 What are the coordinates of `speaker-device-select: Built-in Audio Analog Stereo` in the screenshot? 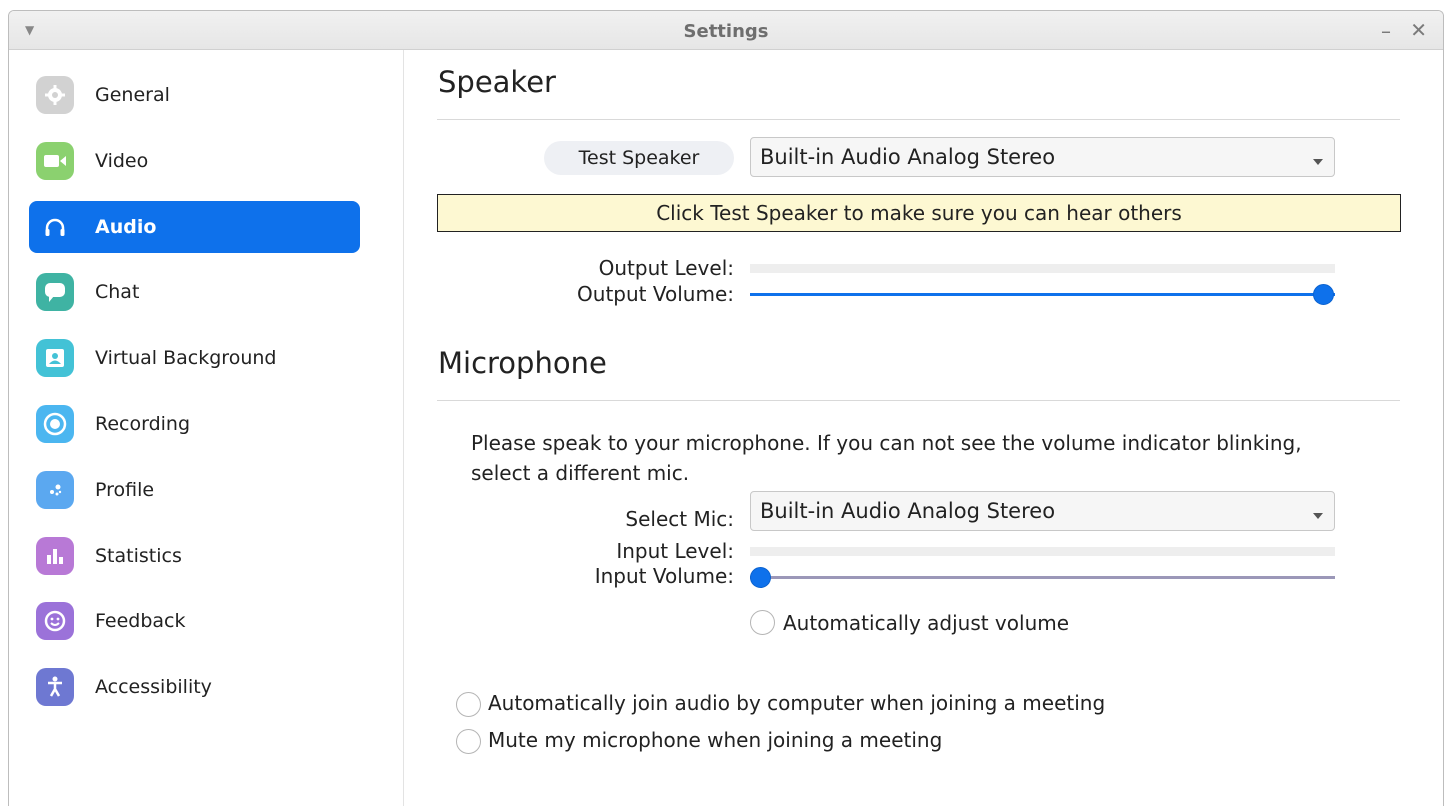 It's located at (1042, 157).